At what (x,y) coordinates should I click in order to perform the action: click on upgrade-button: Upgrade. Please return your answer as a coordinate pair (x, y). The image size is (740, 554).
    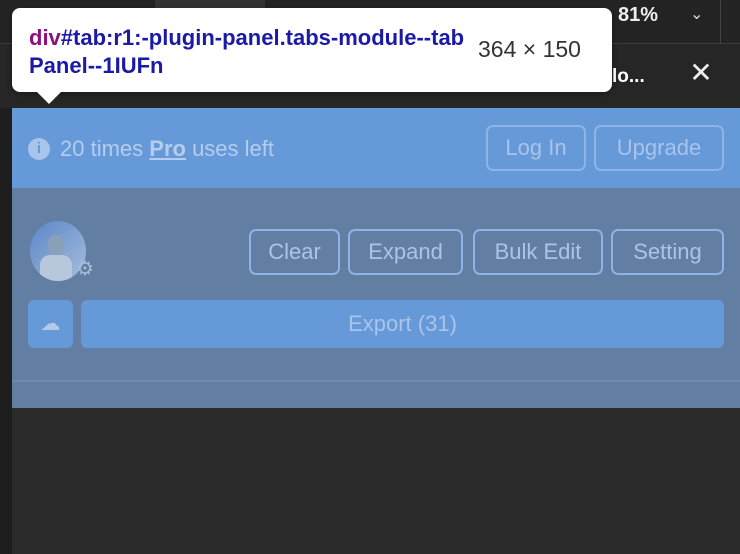
    Looking at the image, I should click on (659, 148).